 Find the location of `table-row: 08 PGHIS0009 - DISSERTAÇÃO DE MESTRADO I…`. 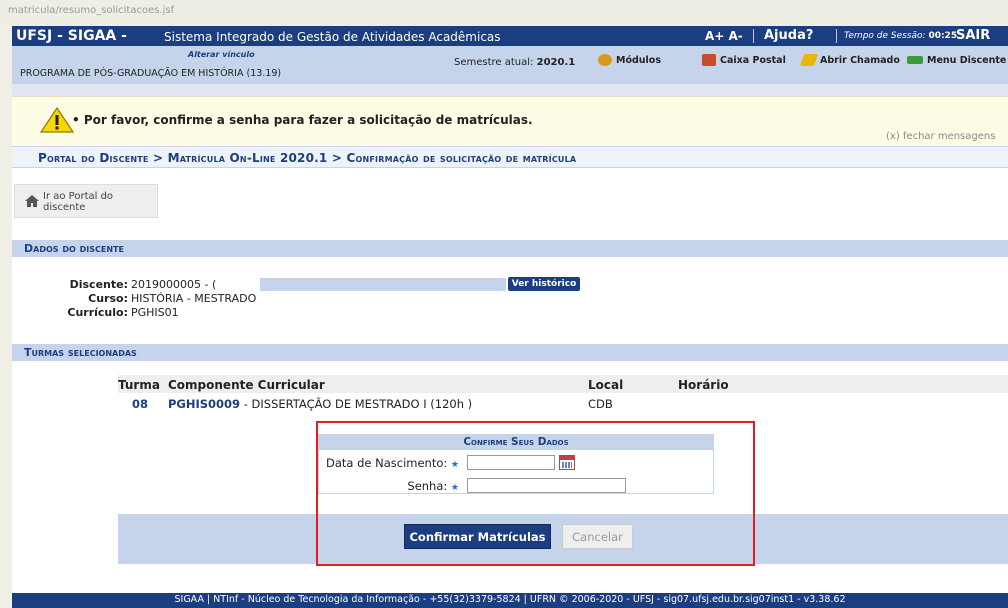

table-row: 08 PGHIS0009 - DISSERTAÇÃO DE MESTRADO I… is located at coordinates (563, 404).